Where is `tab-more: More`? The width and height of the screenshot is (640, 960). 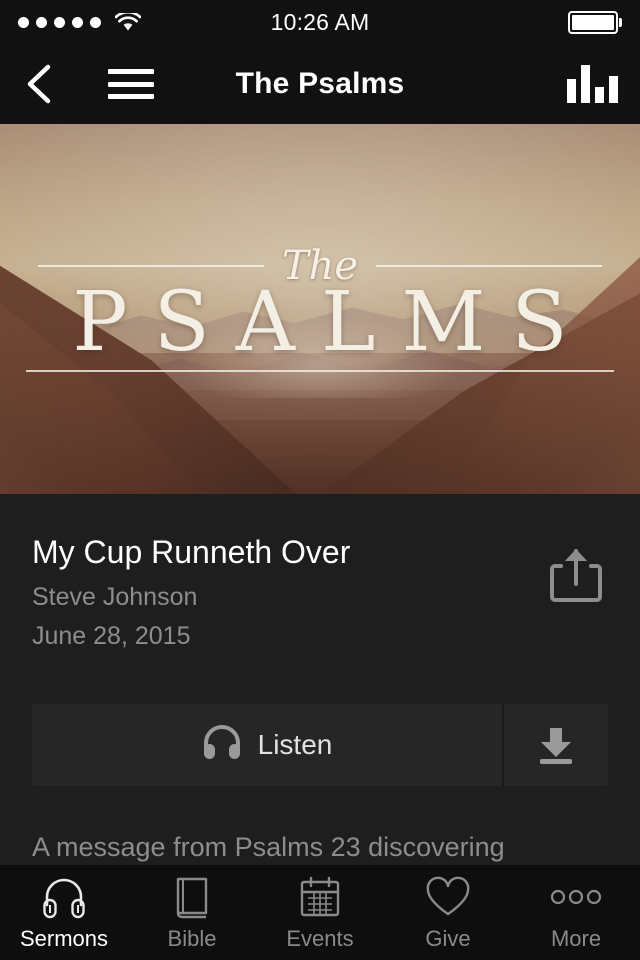 tab-more: More is located at coordinates (576, 912).